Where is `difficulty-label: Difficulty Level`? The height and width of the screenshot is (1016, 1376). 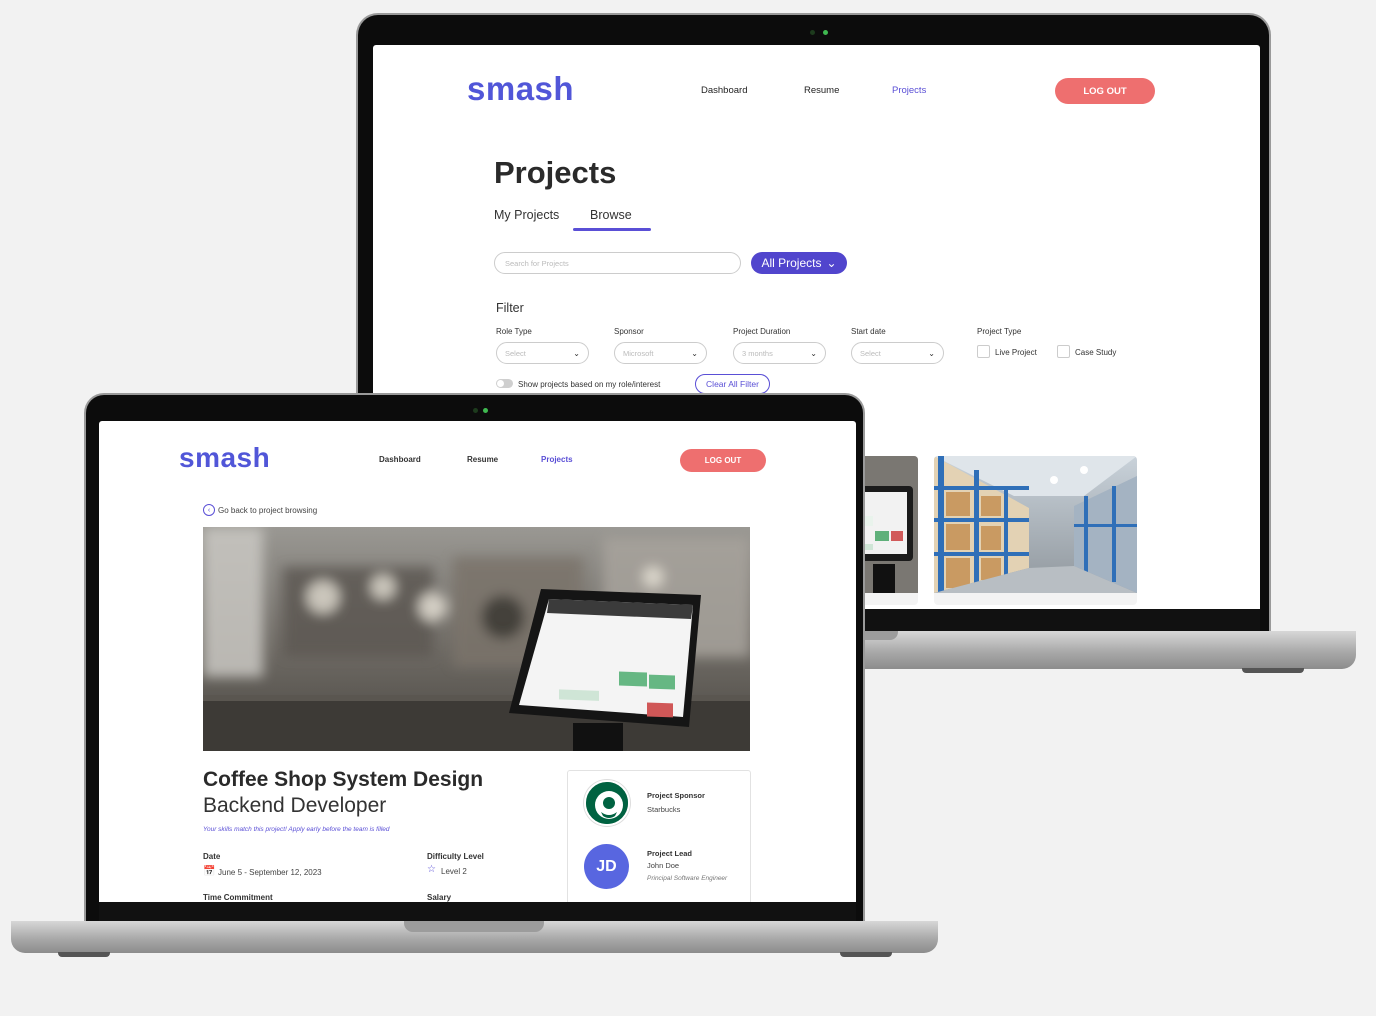
difficulty-label: Difficulty Level is located at coordinates (455, 856).